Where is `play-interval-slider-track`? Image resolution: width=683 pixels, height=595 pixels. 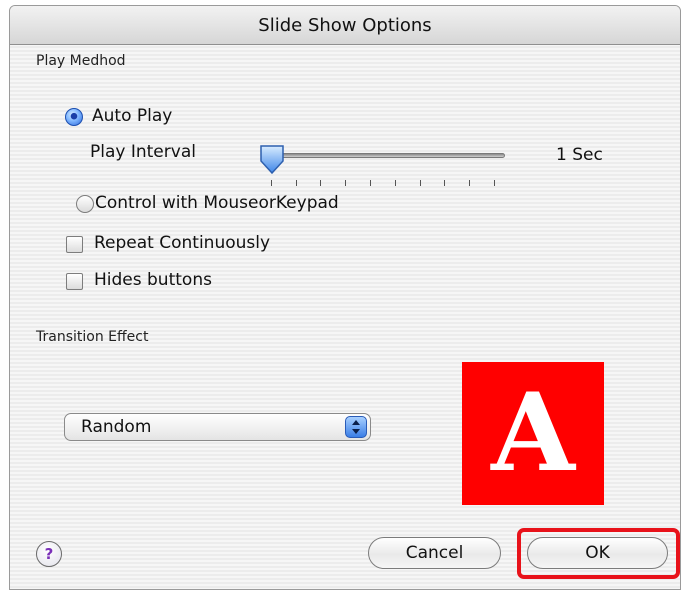 play-interval-slider-track is located at coordinates (384, 155).